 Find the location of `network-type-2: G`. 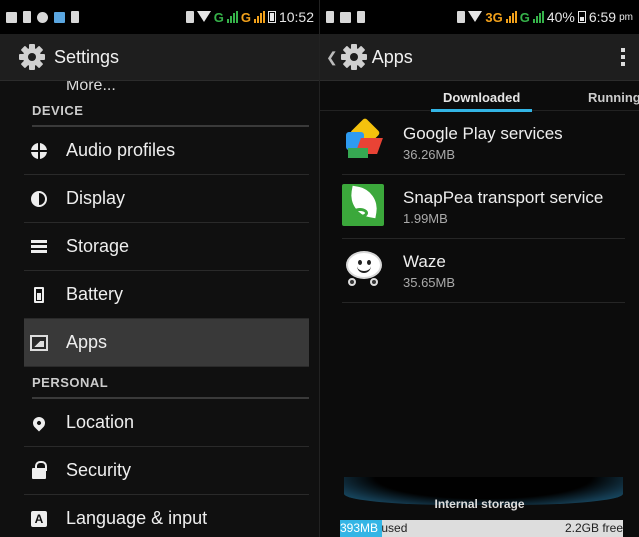

network-type-2: G is located at coordinates (245, 17).